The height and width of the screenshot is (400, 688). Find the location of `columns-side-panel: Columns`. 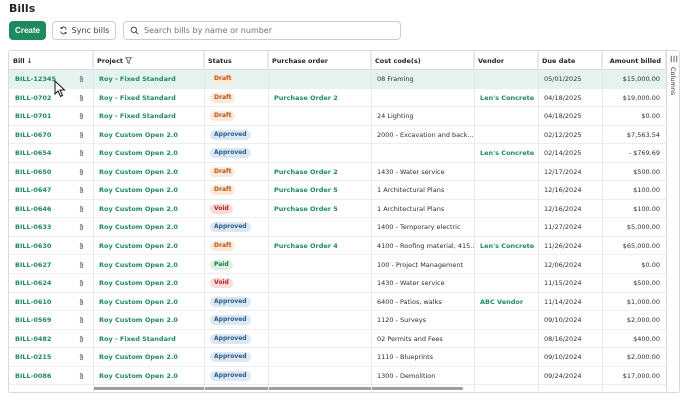

columns-side-panel: Columns is located at coordinates (672, 221).